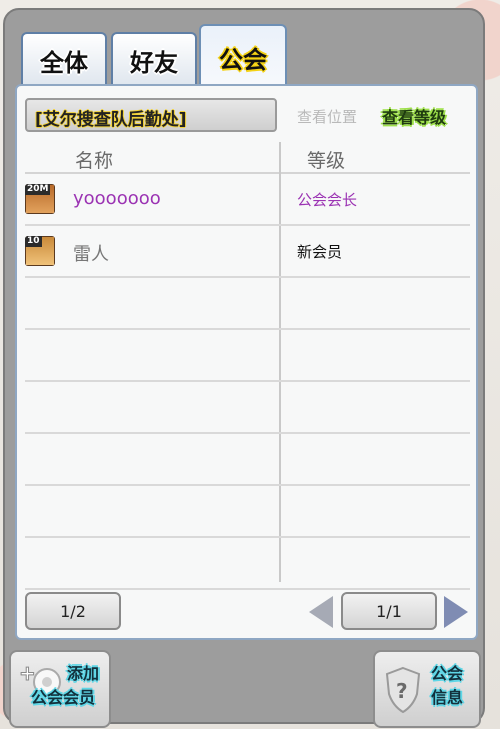 The width and height of the screenshot is (500, 729). What do you see at coordinates (63, 697) in the screenshot?
I see `add-member-label-line2: 公会会员` at bounding box center [63, 697].